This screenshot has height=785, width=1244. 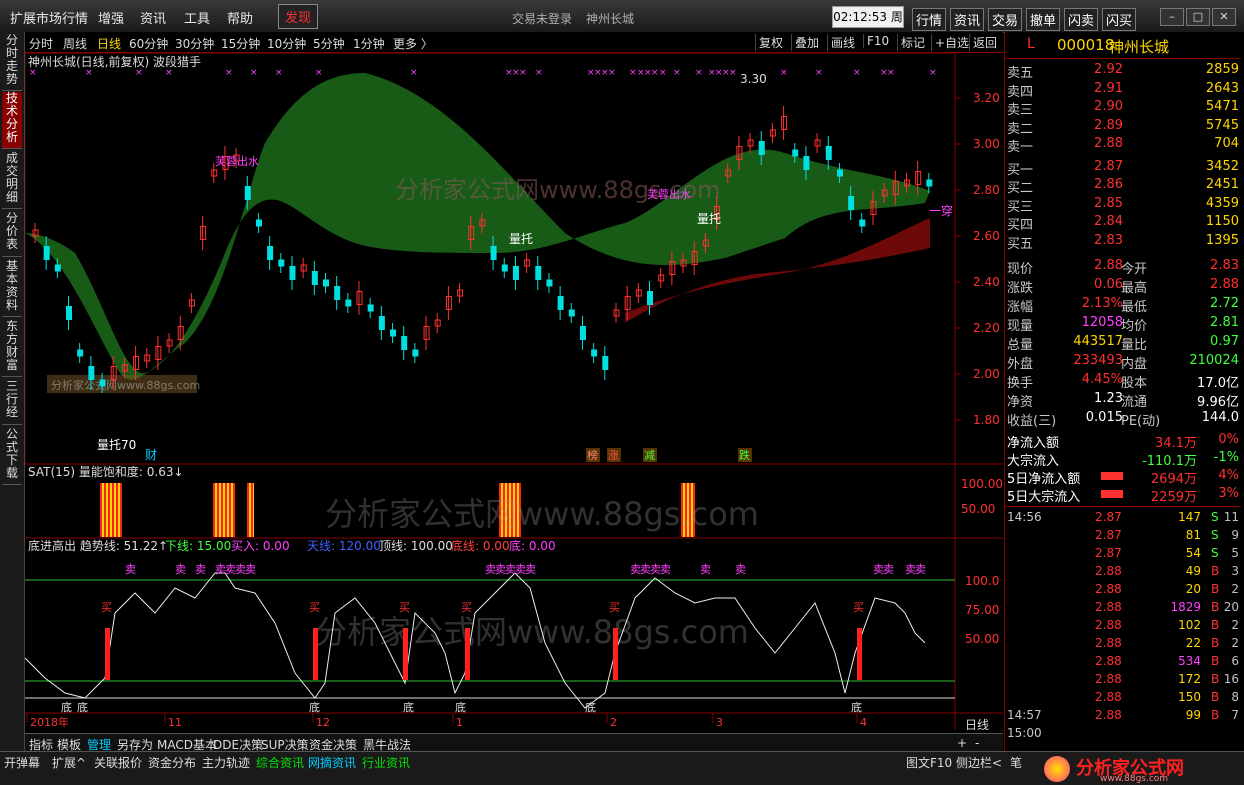 I want to click on quote-button: 行情, so click(x=929, y=19).